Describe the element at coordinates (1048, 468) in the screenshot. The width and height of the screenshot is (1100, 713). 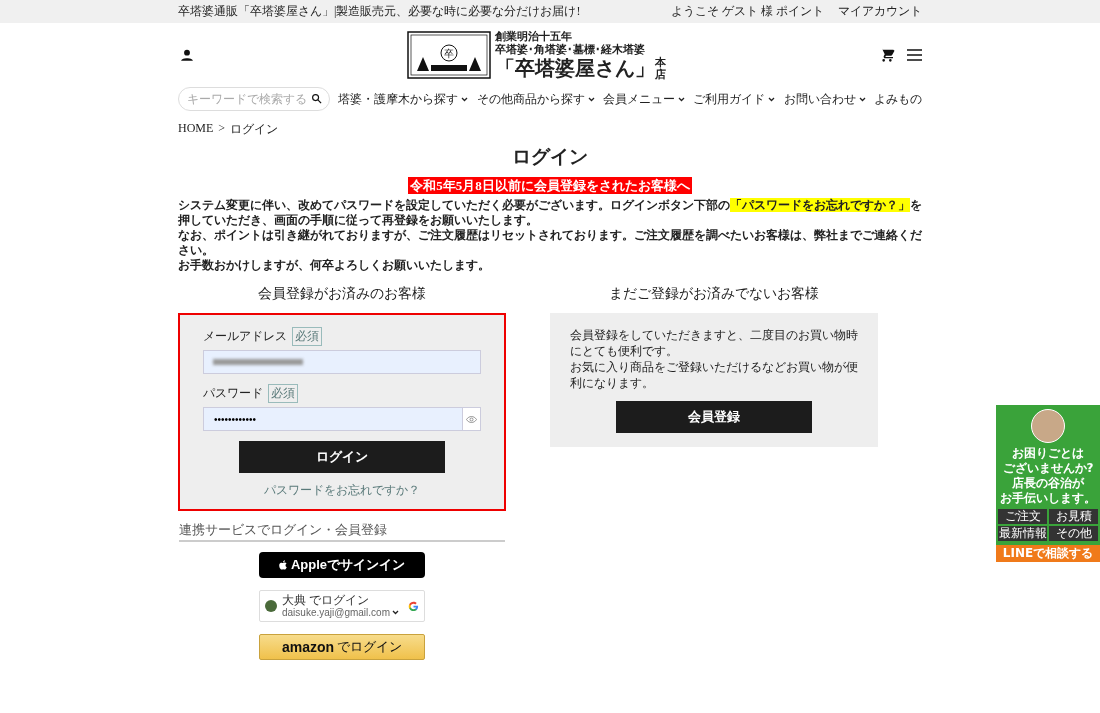
I see `banner-text: ございませんか?` at that location.